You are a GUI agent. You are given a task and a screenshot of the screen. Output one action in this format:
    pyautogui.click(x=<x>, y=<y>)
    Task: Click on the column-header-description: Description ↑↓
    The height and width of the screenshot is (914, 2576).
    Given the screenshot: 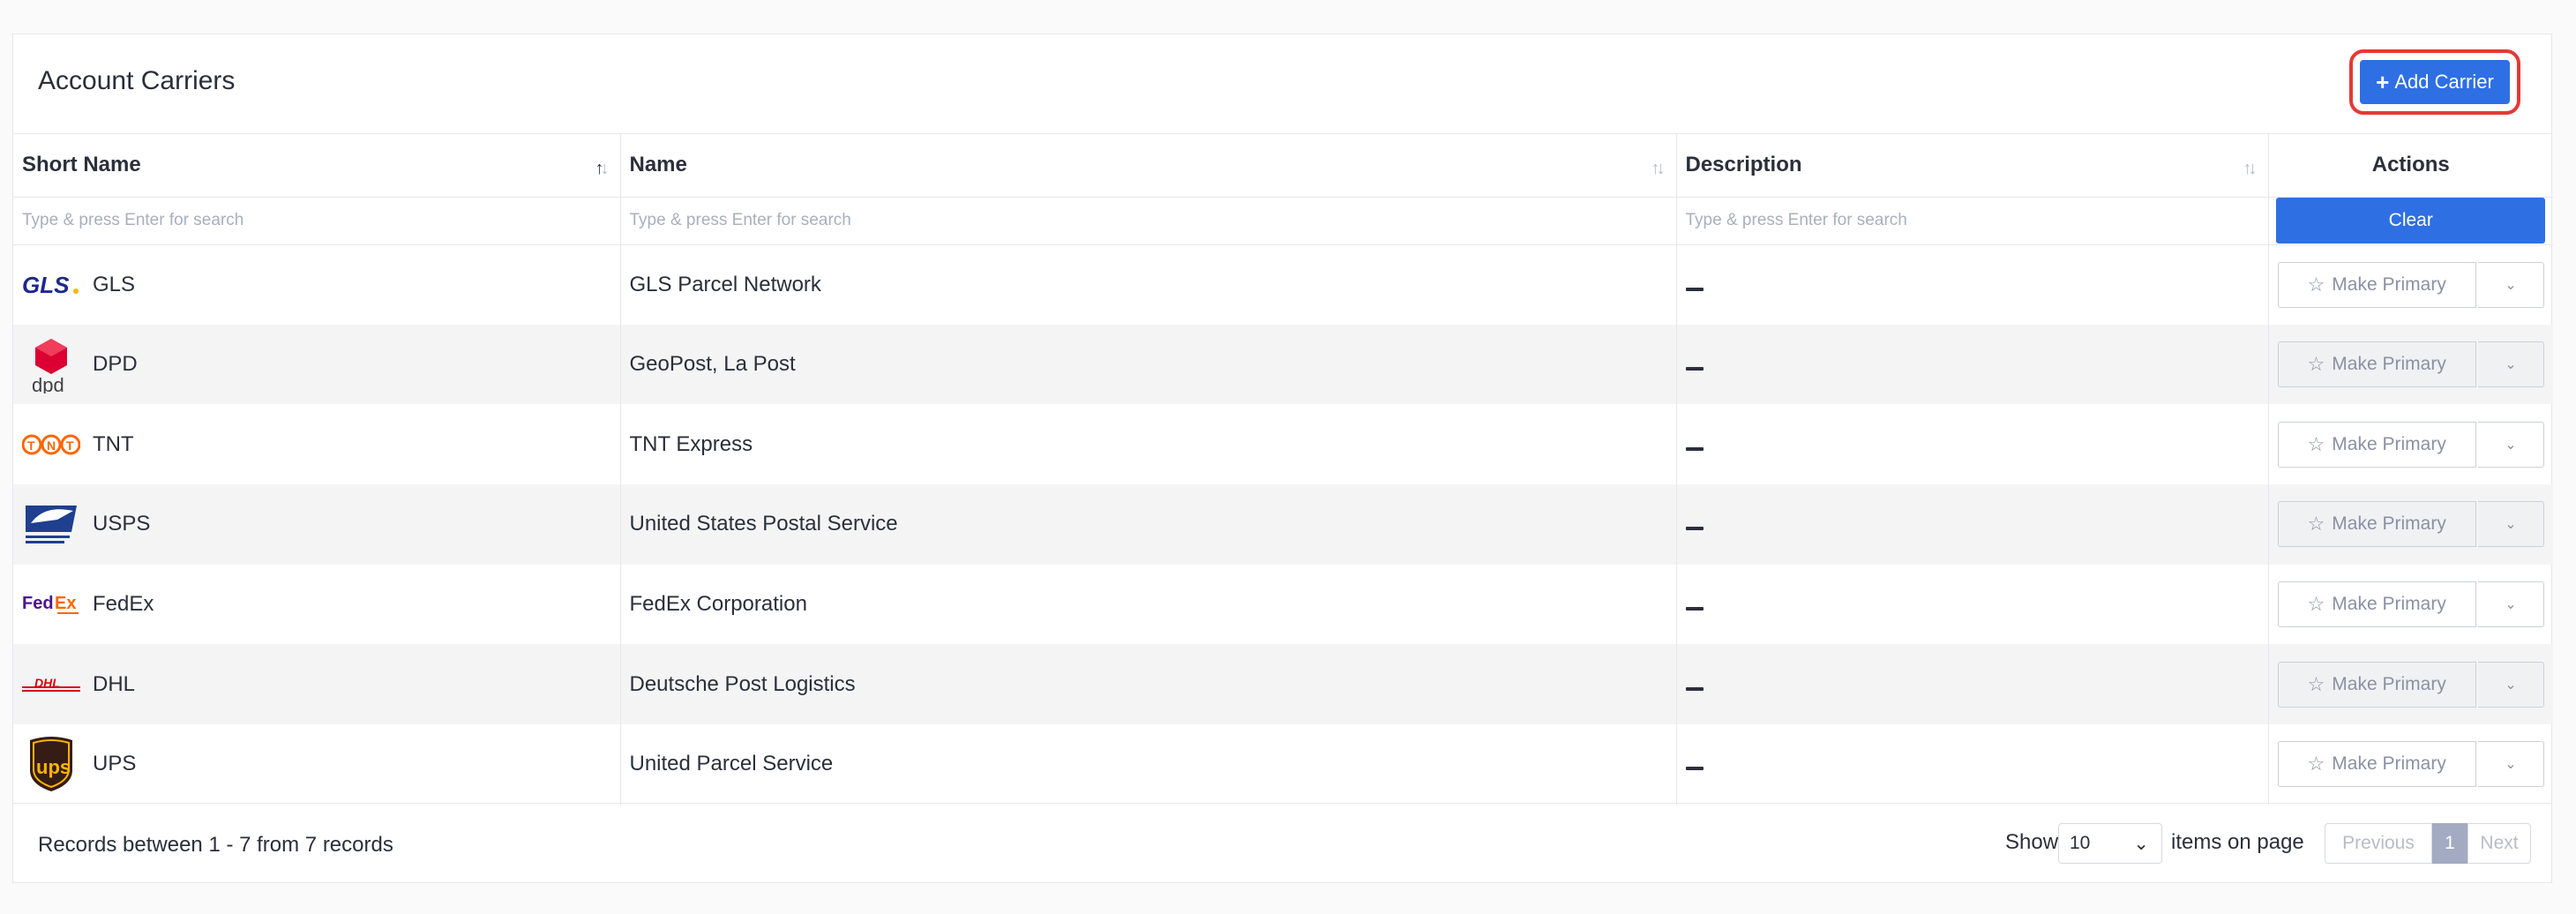 What is the action you would take?
    pyautogui.click(x=1973, y=166)
    